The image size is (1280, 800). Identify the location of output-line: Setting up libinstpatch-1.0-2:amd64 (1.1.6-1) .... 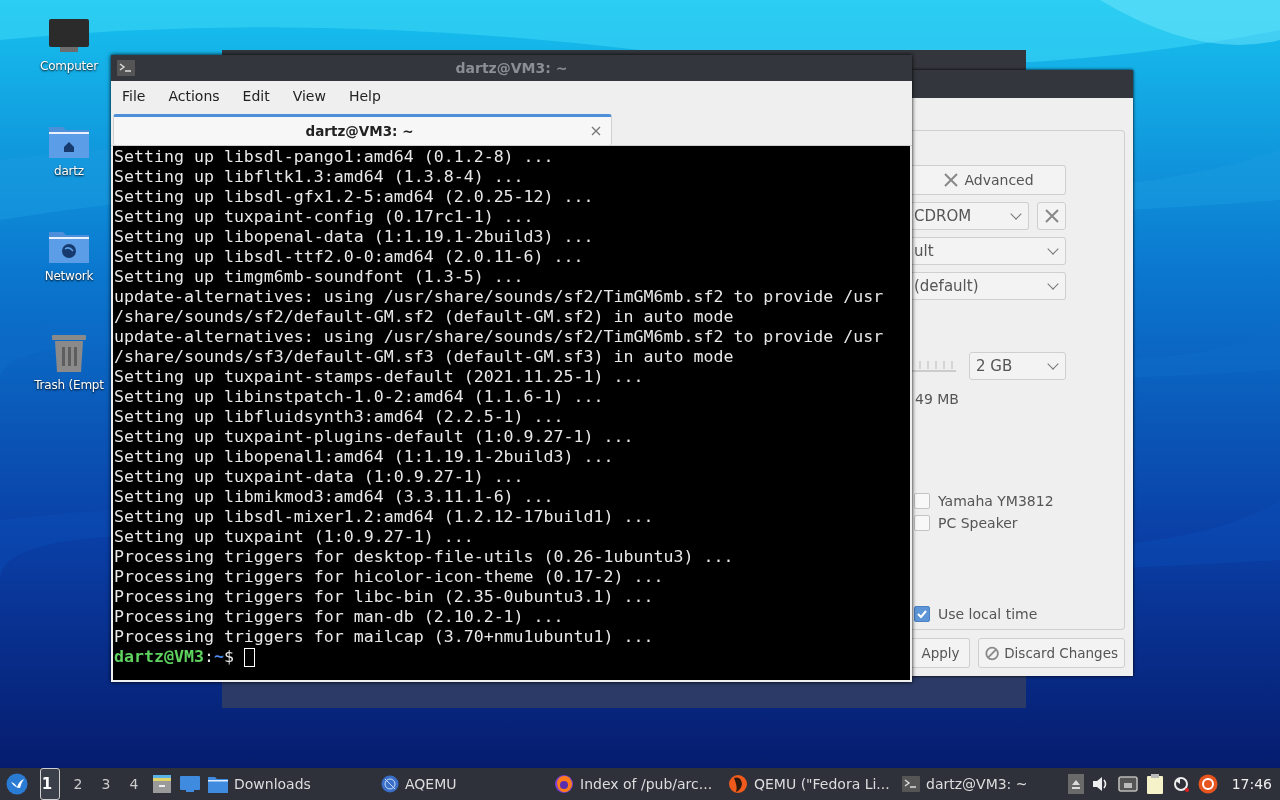
(359, 397).